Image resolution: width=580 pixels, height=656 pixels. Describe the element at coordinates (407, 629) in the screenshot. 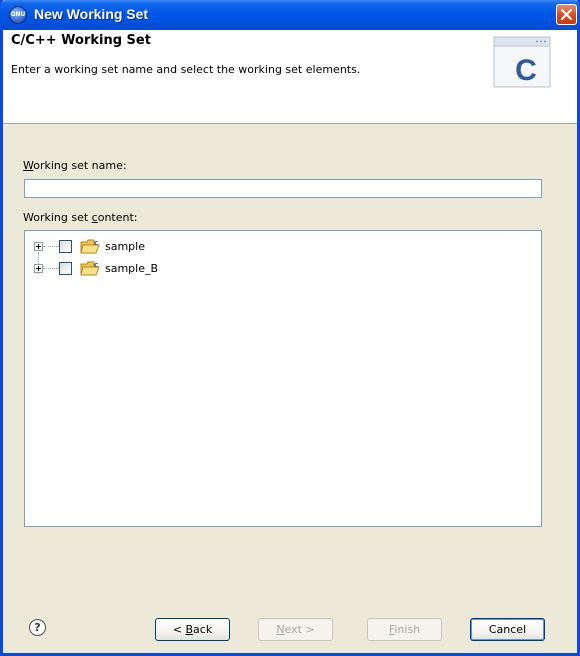

I see `finish-rest: inish` at that location.